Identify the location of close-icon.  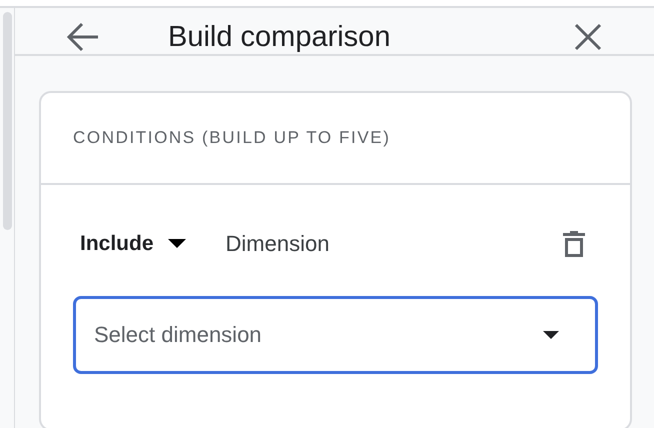
(588, 37).